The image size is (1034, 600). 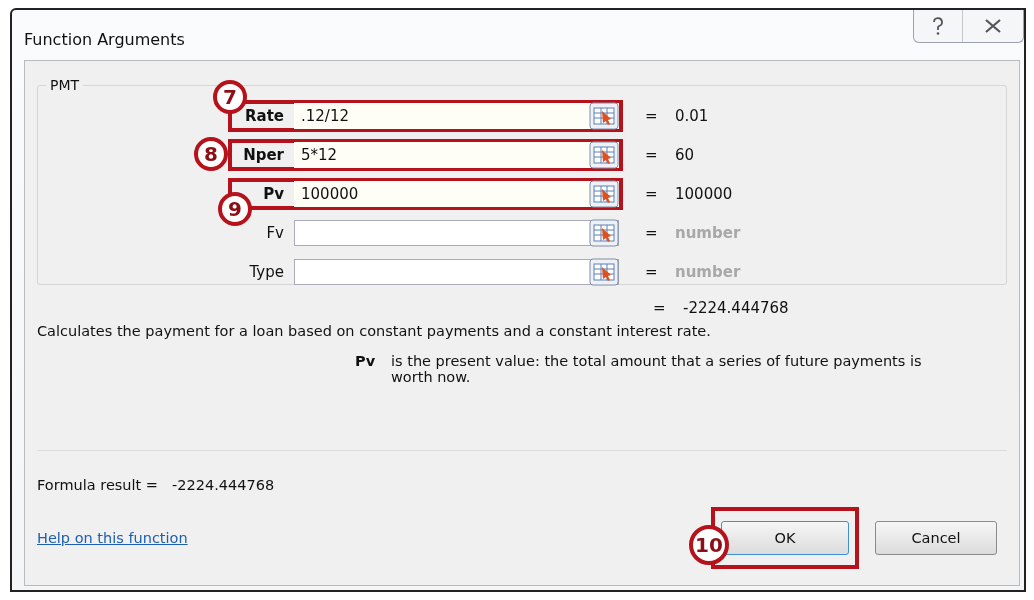 I want to click on function-description: Calculates the payment for a loan based on constant payments and a constant interest rate., so click(x=374, y=331).